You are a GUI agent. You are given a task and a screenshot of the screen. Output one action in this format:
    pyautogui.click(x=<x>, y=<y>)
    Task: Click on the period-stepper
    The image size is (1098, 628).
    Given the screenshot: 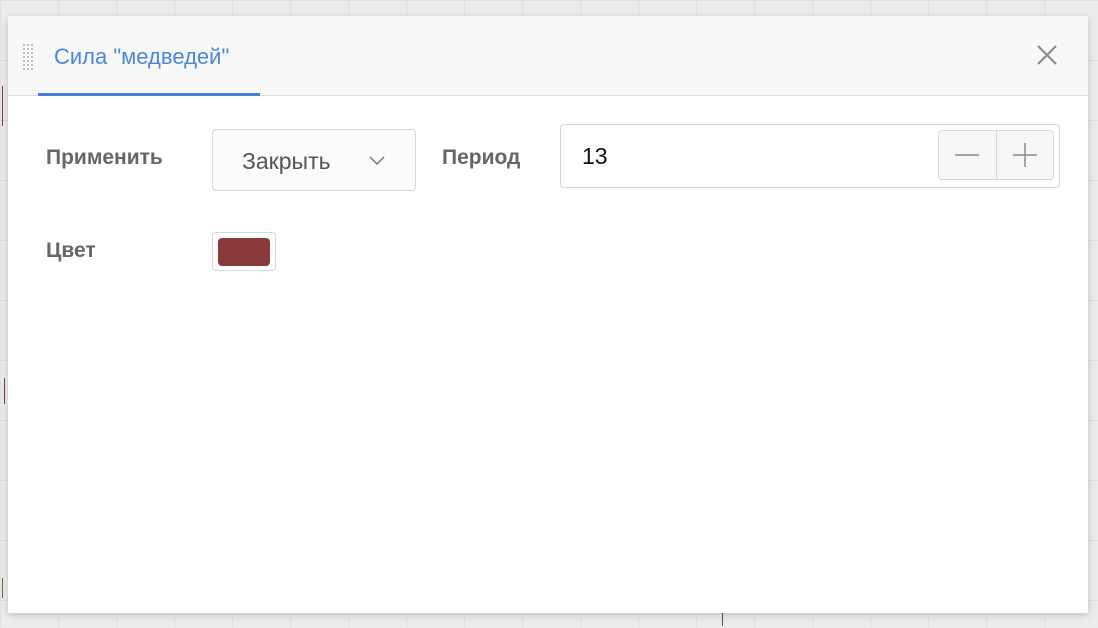 What is the action you would take?
    pyautogui.click(x=810, y=156)
    